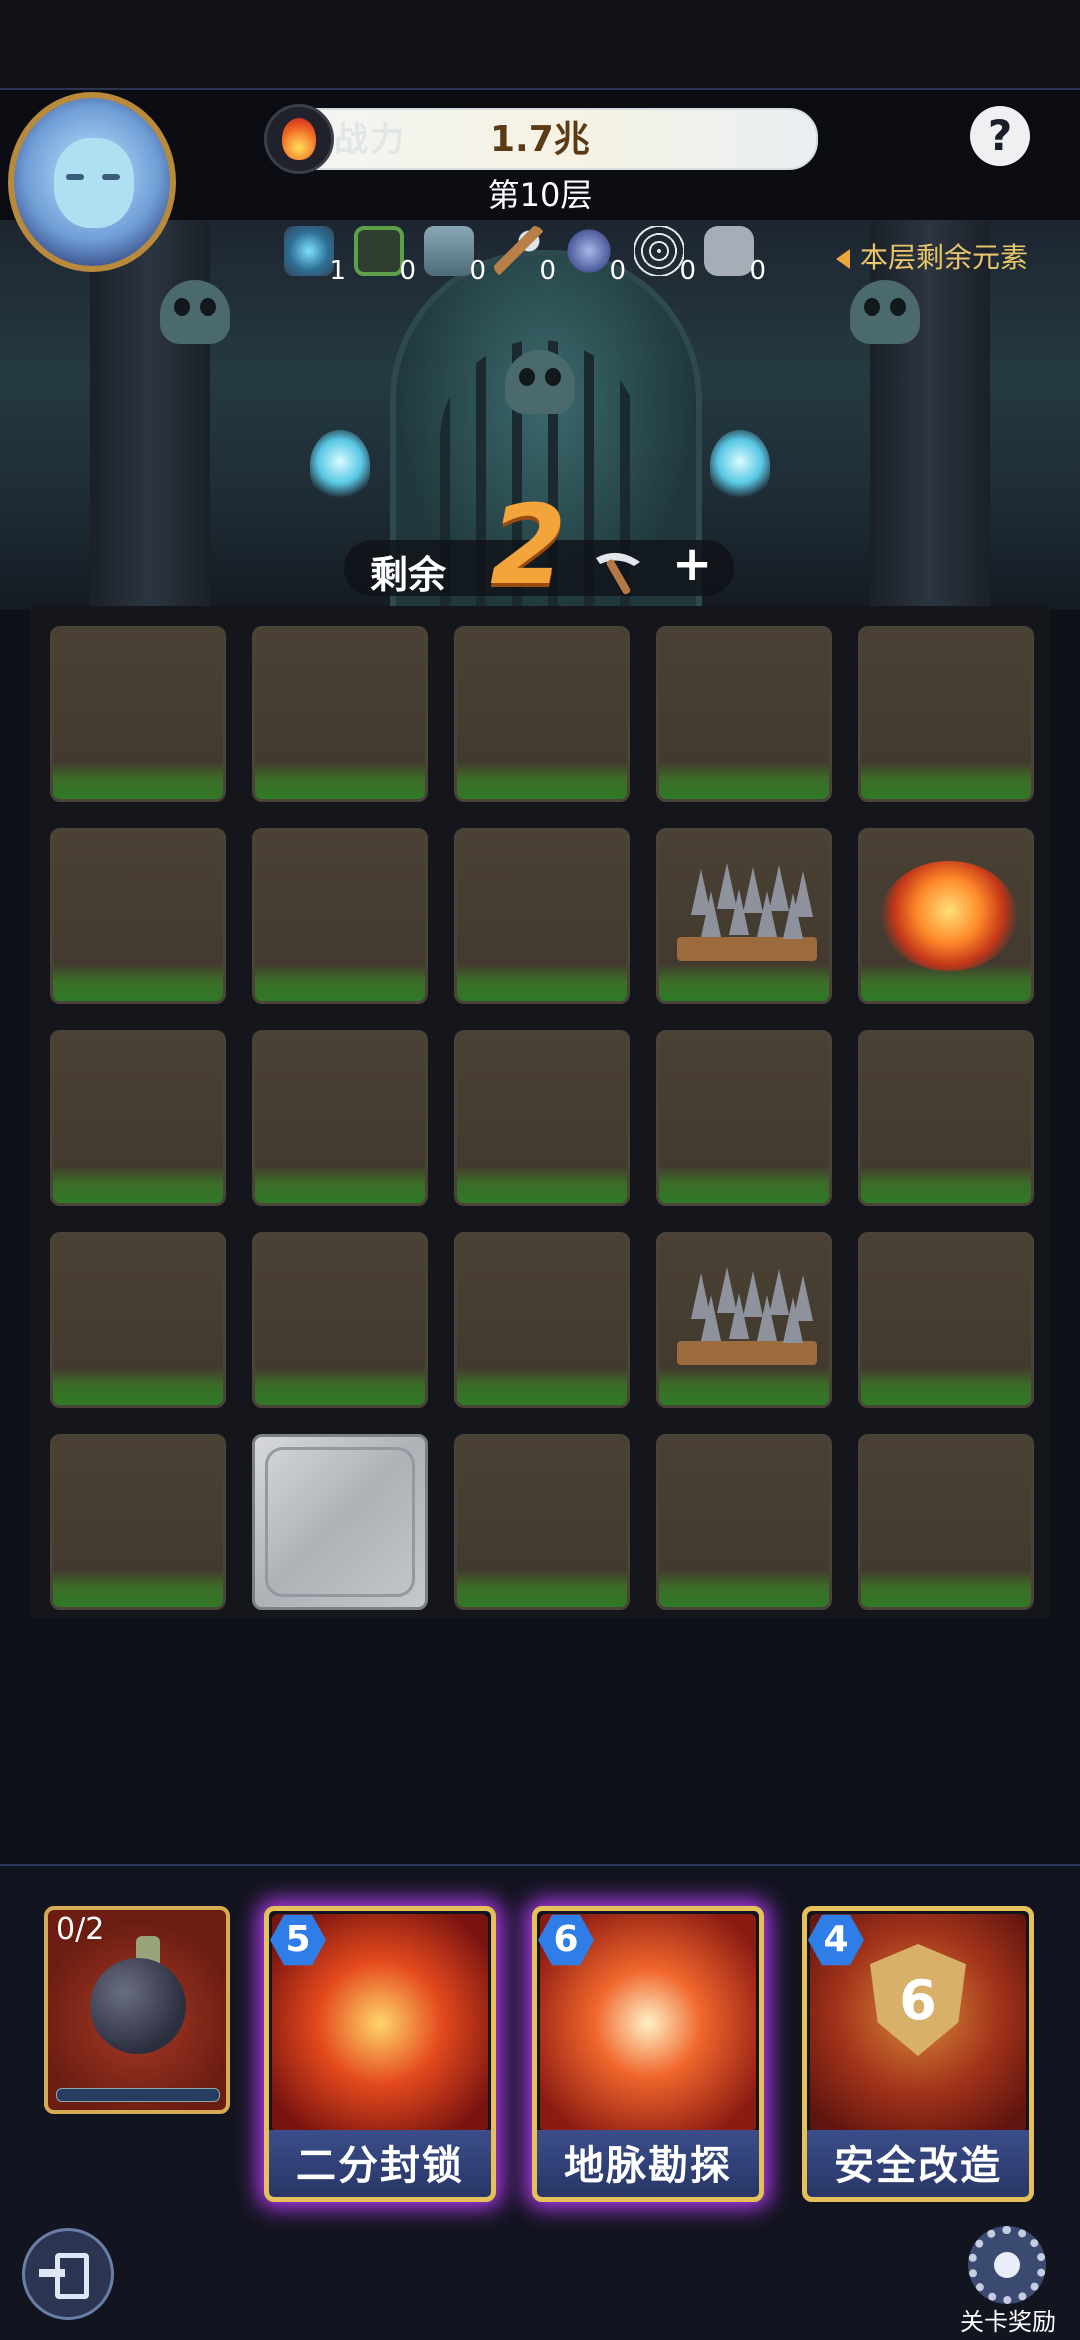 Image resolution: width=1080 pixels, height=2340 pixels. I want to click on element-spider-web: 0, so click(663, 254).